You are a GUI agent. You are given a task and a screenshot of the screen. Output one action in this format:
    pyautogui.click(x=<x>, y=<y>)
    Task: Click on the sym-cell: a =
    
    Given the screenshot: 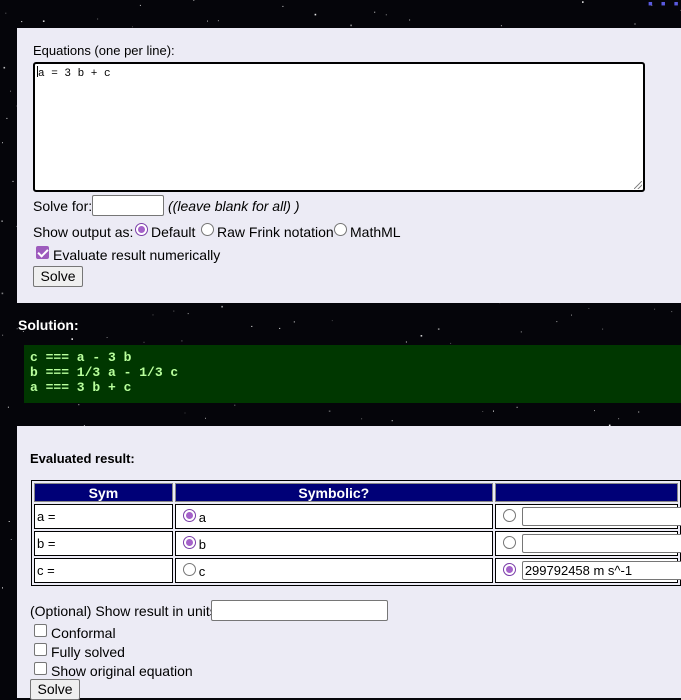 What is the action you would take?
    pyautogui.click(x=103, y=516)
    